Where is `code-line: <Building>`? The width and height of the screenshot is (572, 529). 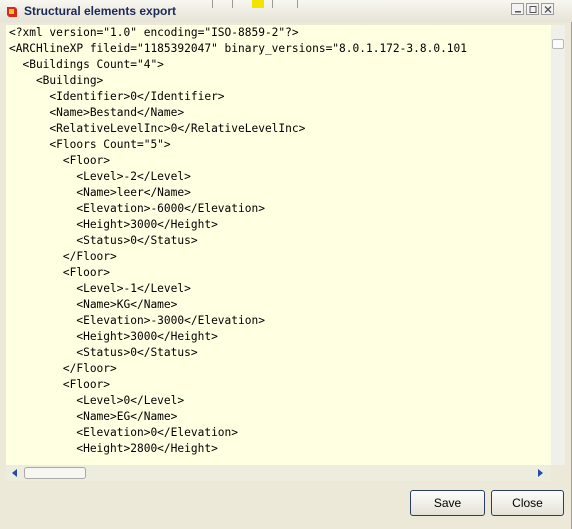
code-line: <Building> is located at coordinates (56, 80).